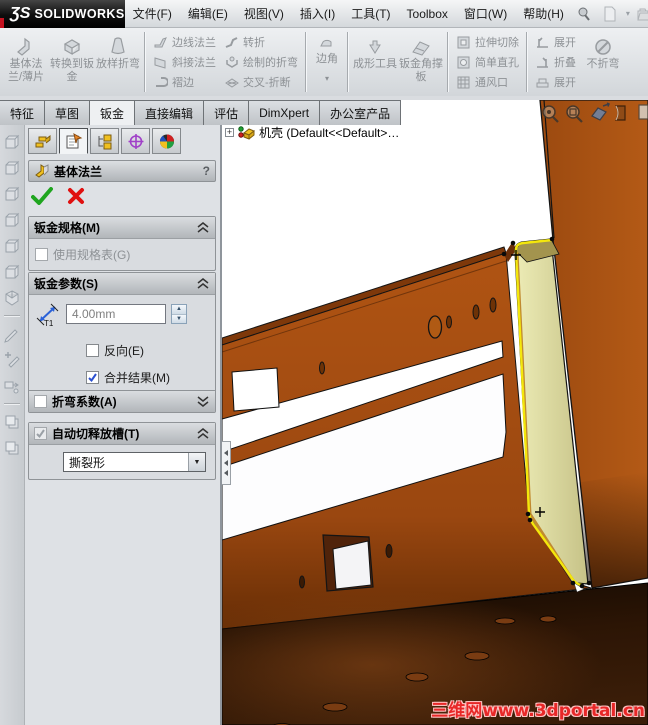 This screenshot has height=725, width=648. What do you see at coordinates (122, 334) in the screenshot?
I see `sheet-metal-parameters-group: 钣金参数(S) T1 4.00mm ▲ ▼ 反向(E) 合并结果(M)` at bounding box center [122, 334].